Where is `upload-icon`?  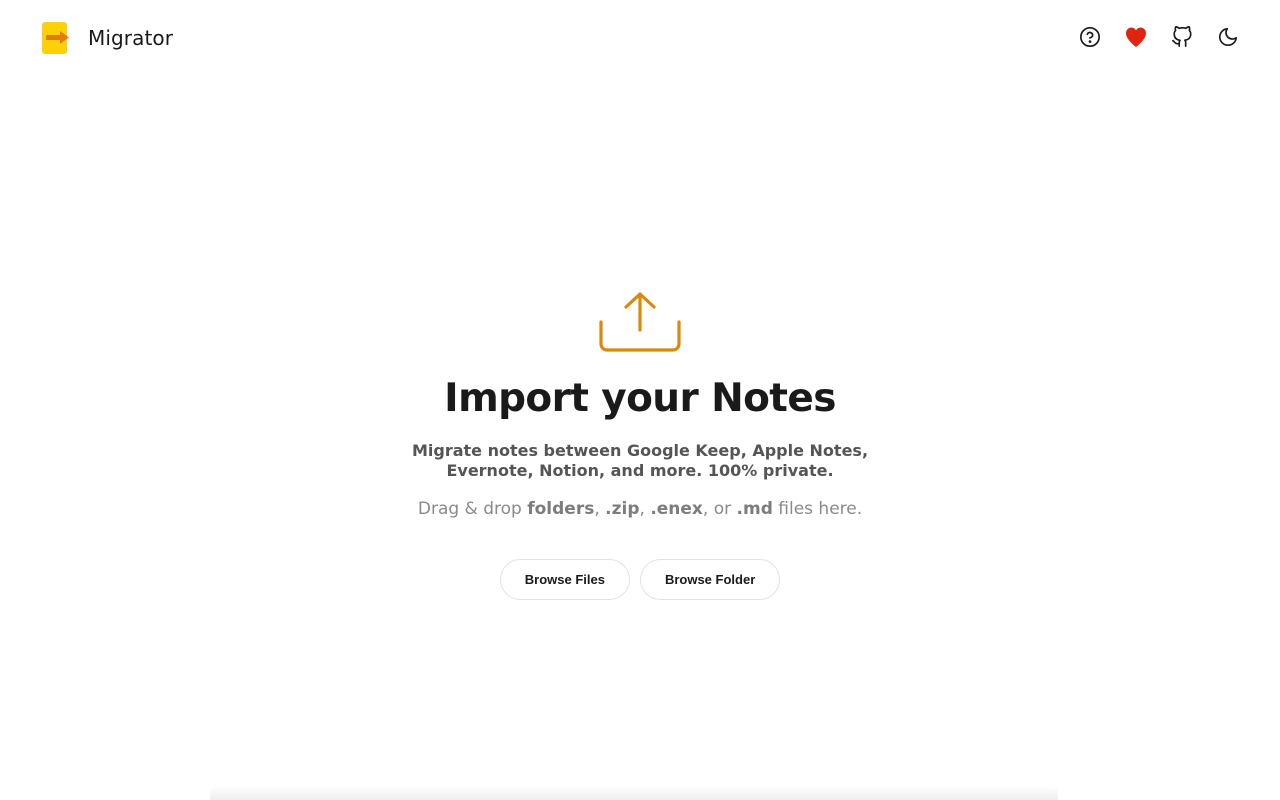 upload-icon is located at coordinates (640, 323).